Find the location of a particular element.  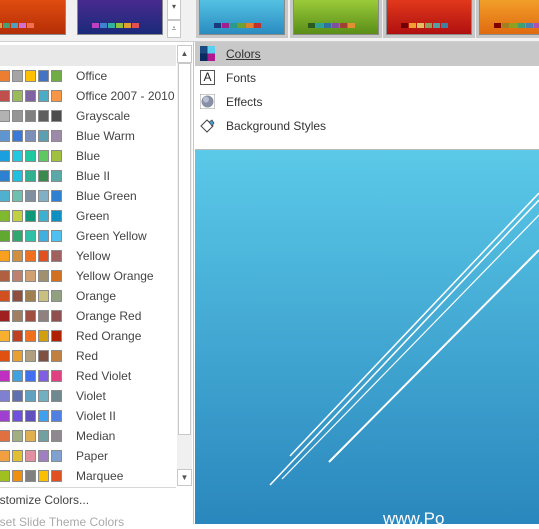

color-scheme-green: Green is located at coordinates (88, 216).